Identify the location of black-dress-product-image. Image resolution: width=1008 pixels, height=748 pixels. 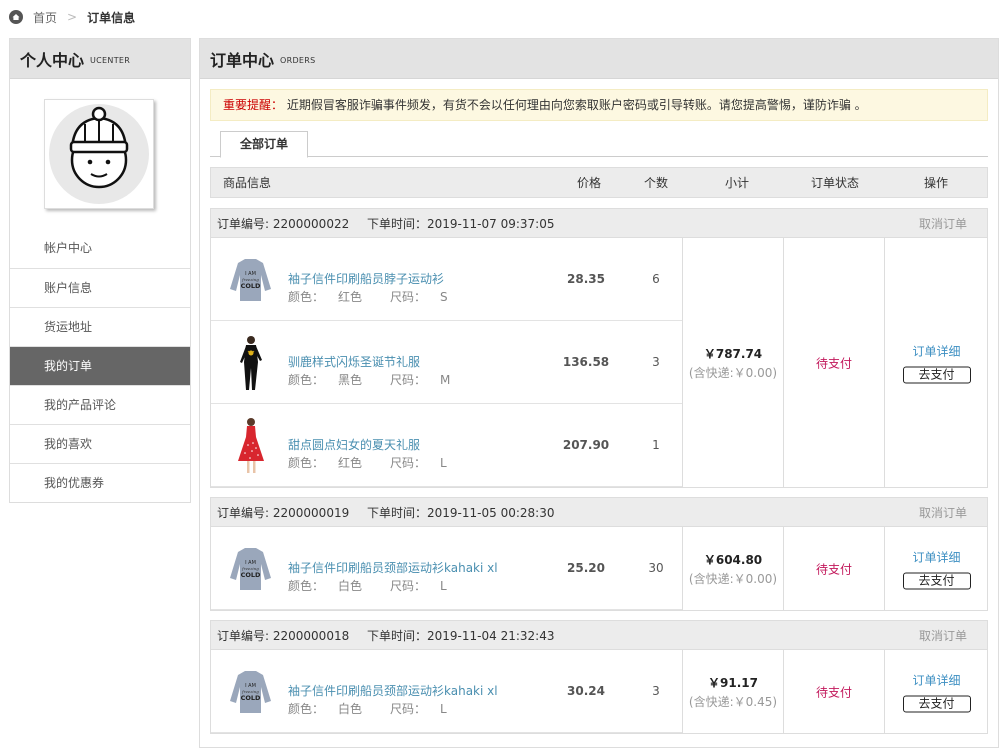
(250, 362).